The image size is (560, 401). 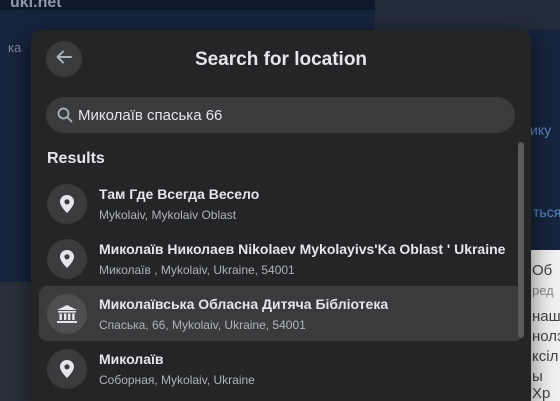 I want to click on background-card, so click(x=467, y=15).